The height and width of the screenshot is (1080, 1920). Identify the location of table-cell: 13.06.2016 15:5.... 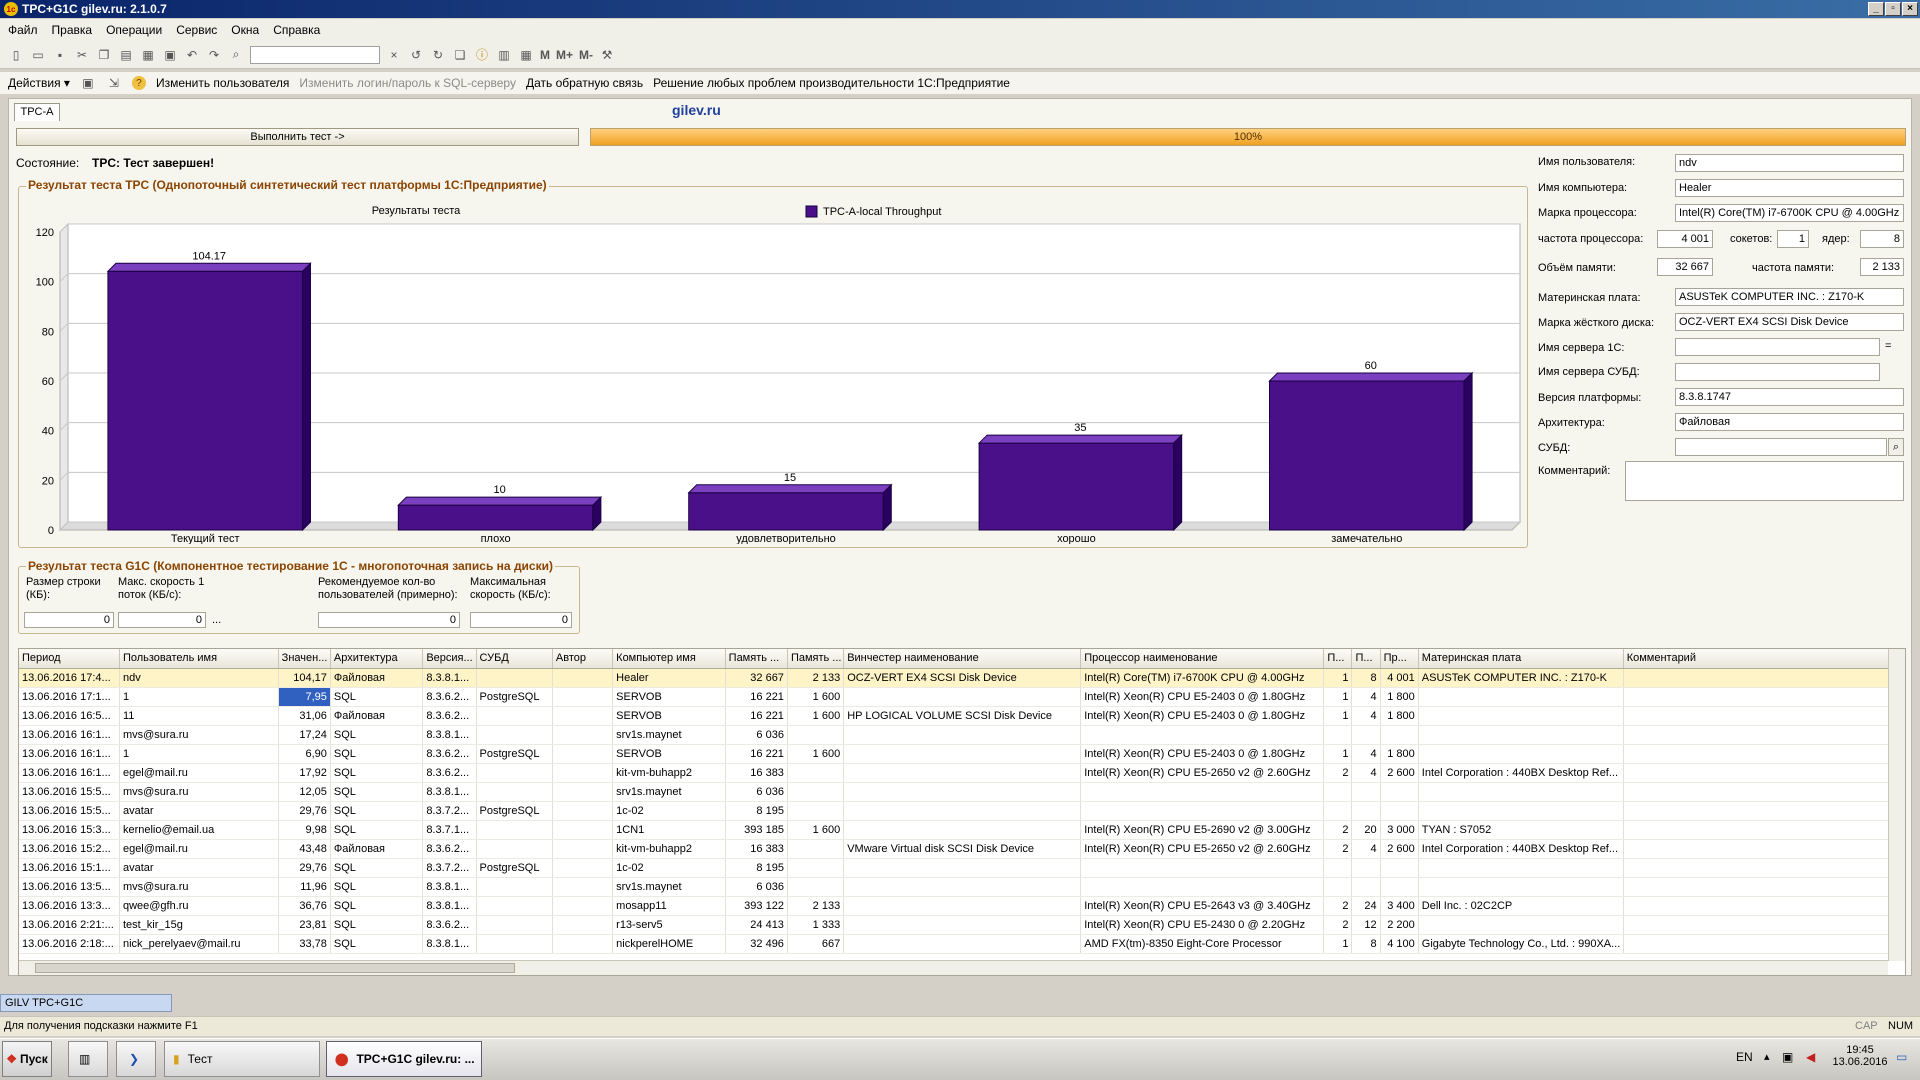
(69, 811).